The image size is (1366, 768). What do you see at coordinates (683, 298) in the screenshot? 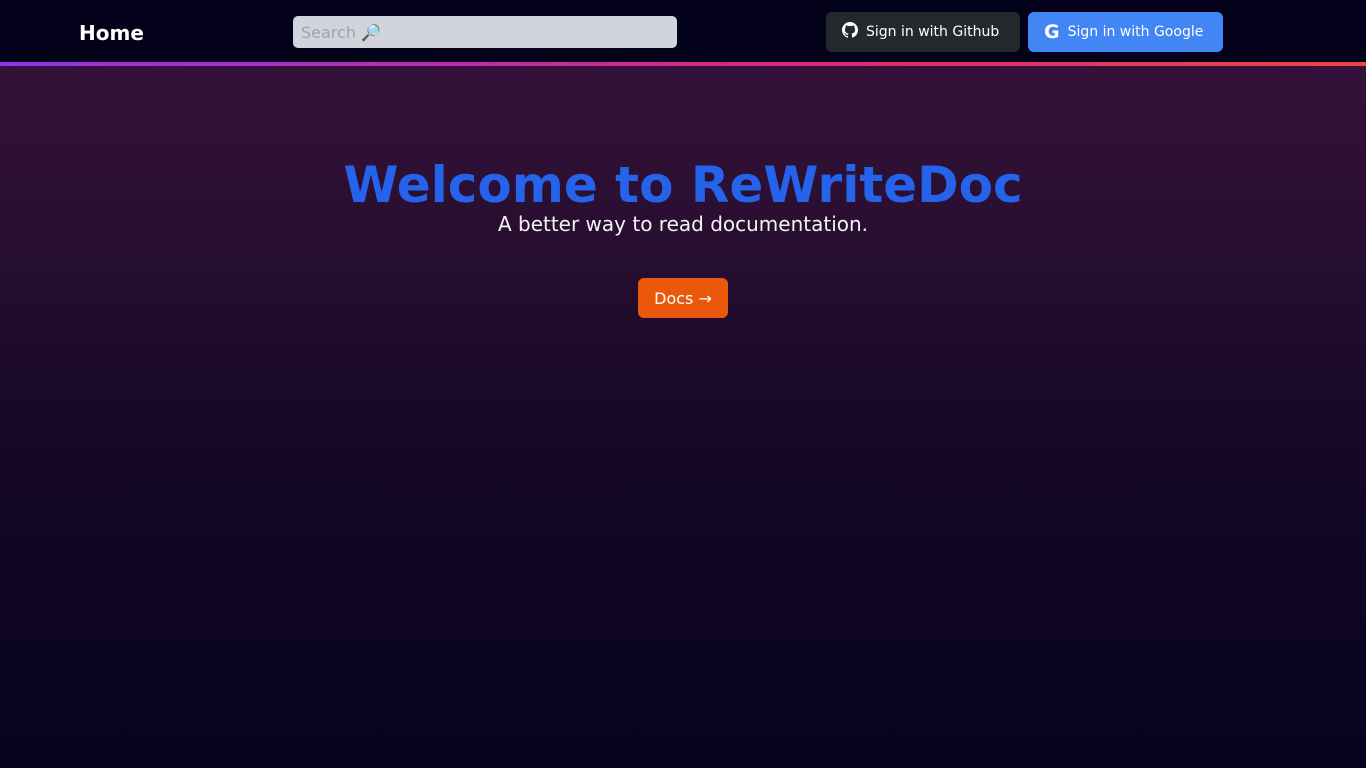
I see `docs-button: Docs →` at bounding box center [683, 298].